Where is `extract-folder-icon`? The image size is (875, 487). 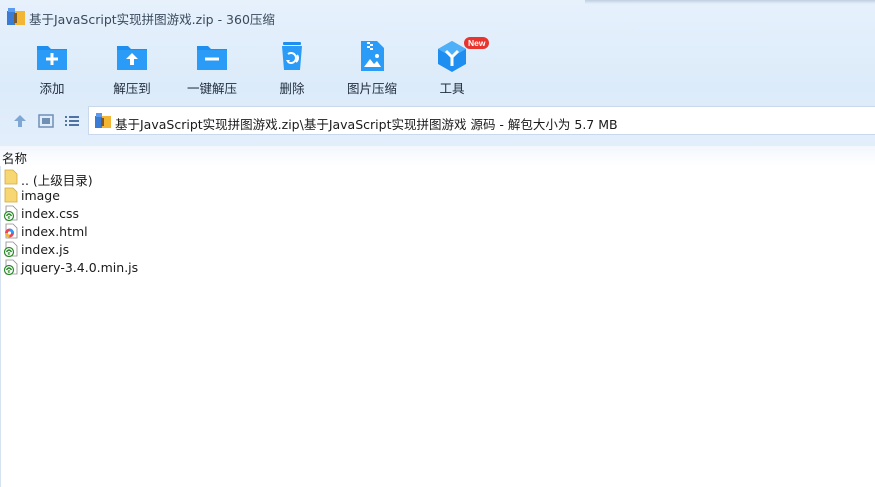
extract-folder-icon is located at coordinates (132, 58).